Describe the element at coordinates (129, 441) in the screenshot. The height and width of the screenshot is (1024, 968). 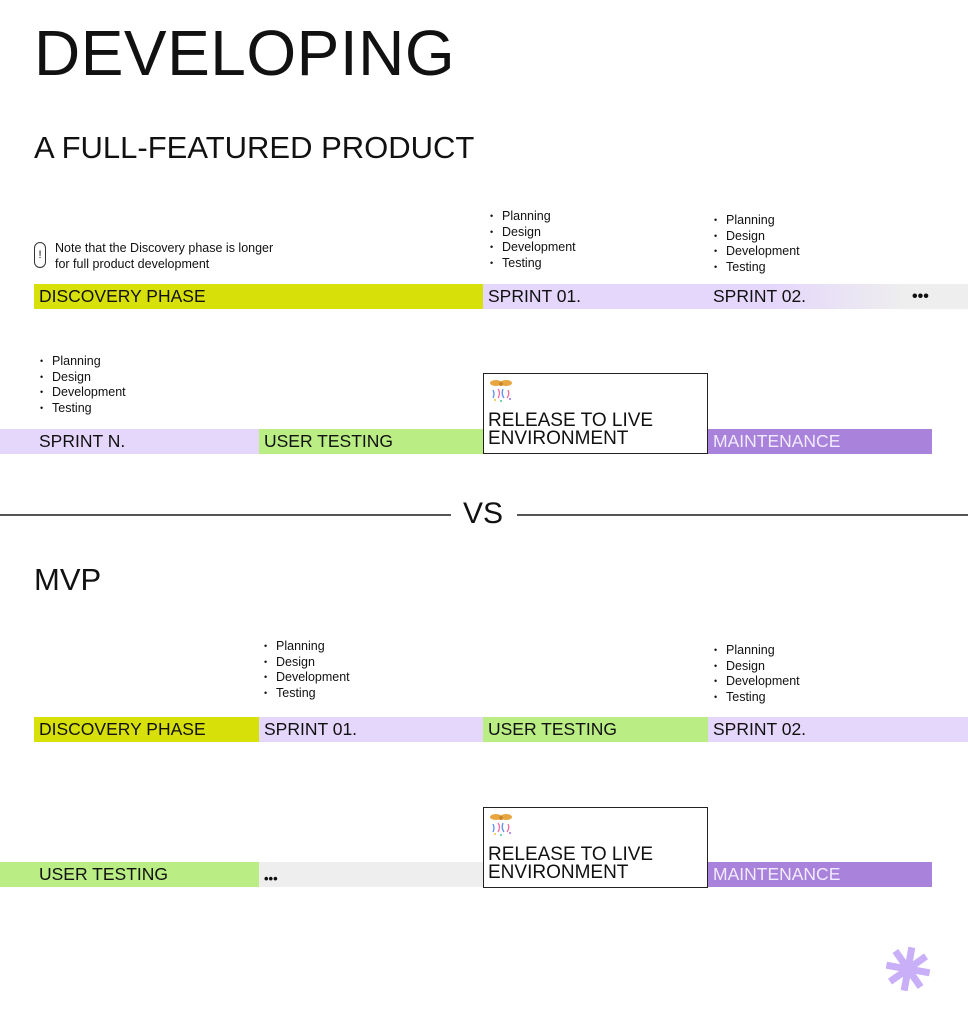
I see `sprint-n-bar: SPRINT N.` at that location.